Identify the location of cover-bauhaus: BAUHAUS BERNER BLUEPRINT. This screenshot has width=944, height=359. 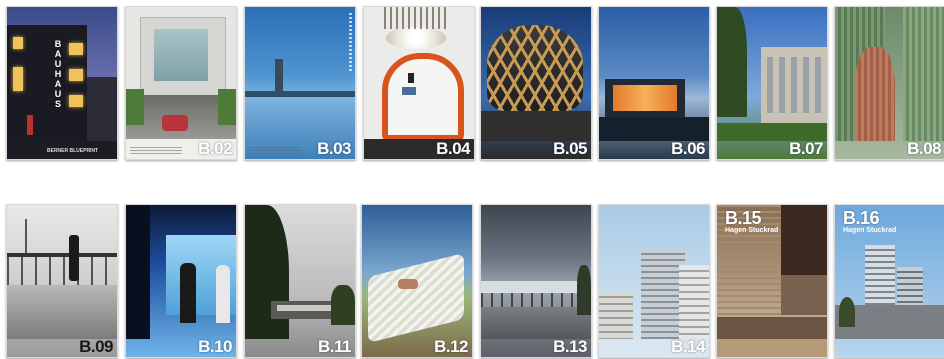
(62, 83).